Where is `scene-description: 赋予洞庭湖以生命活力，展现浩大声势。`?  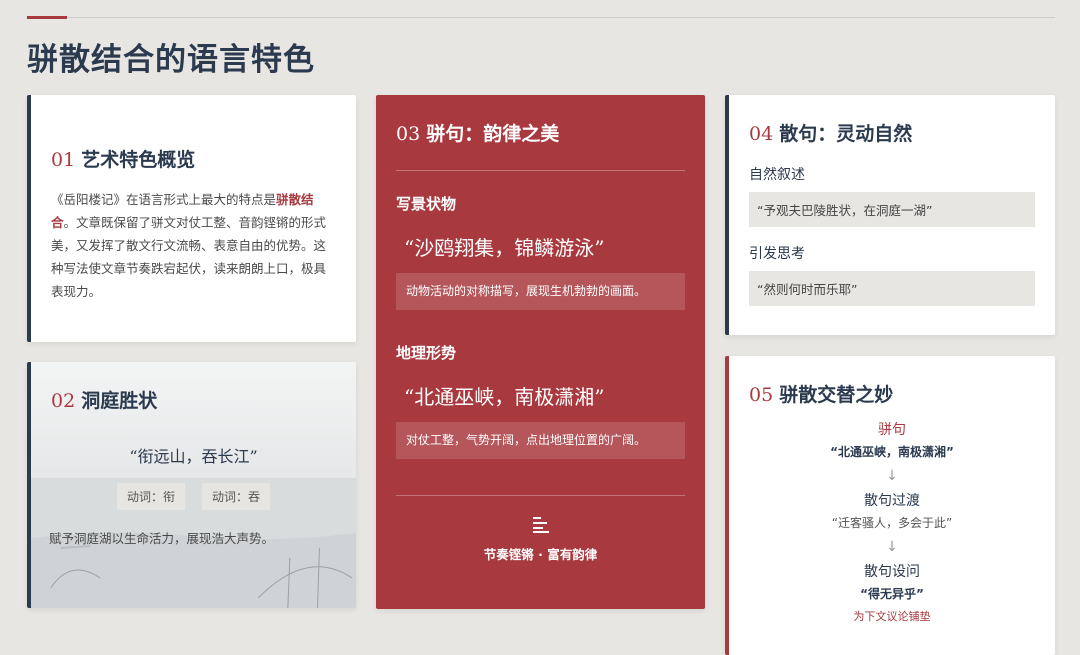 scene-description: 赋予洞庭湖以生命活力，展现浩大声势。 is located at coordinates (162, 538).